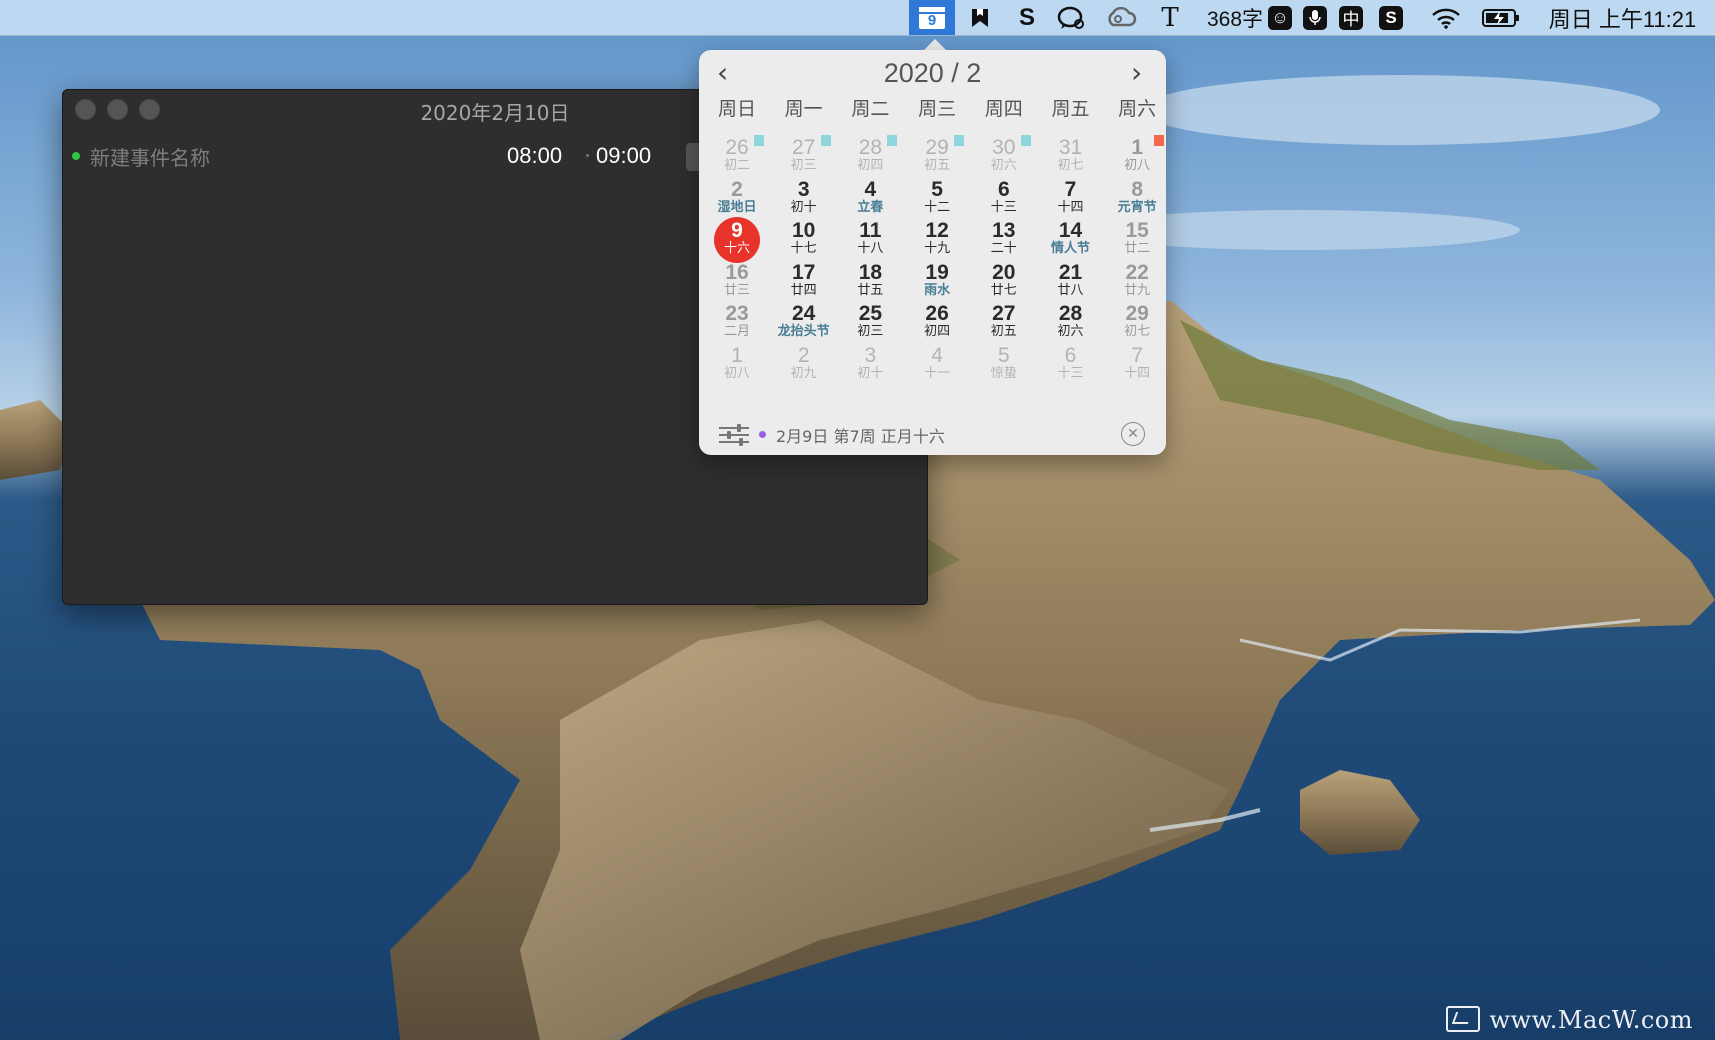 The image size is (1715, 1040). What do you see at coordinates (1235, 17) in the screenshot?
I see `word-count: 368字` at bounding box center [1235, 17].